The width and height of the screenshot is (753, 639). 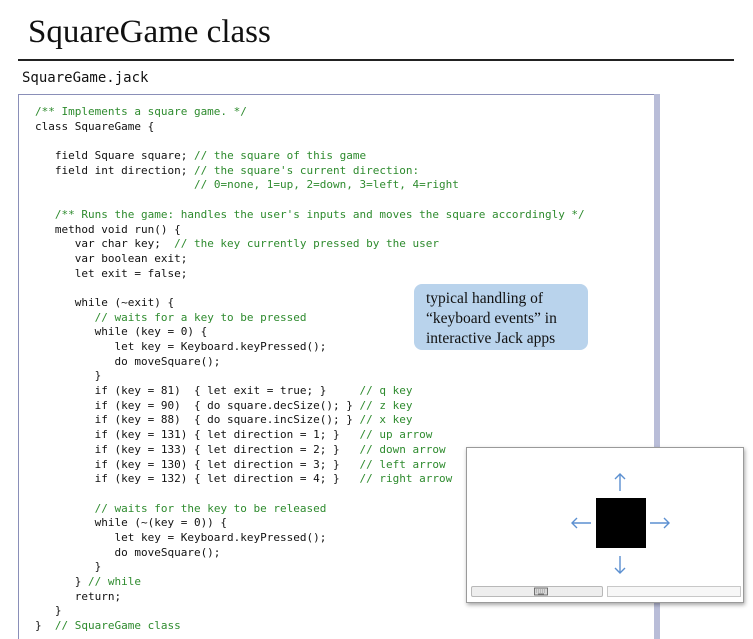 I want to click on code-text: if (key = 88) { do square.incSize(); }, so click(x=197, y=420).